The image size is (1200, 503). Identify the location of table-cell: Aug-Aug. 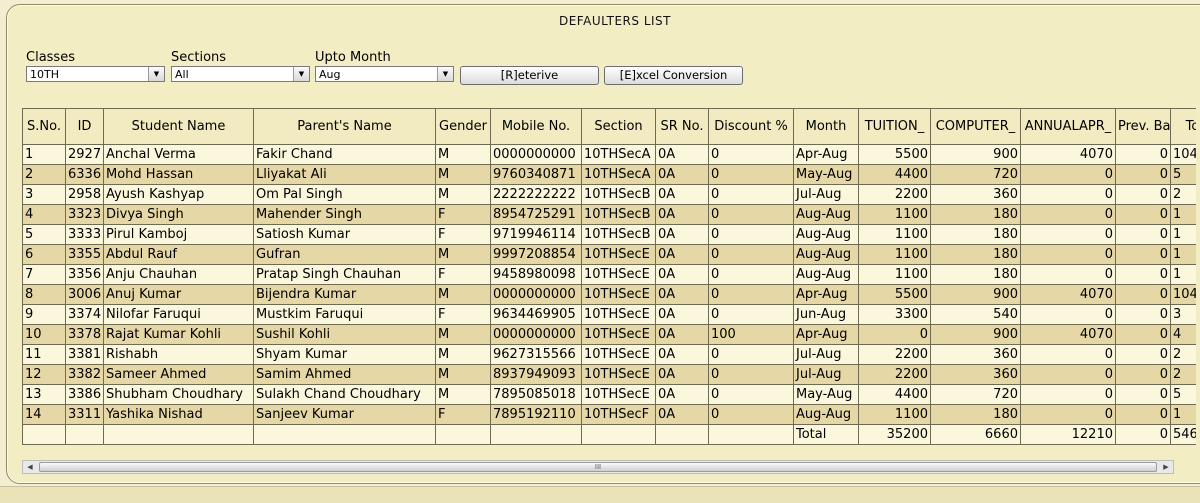
(826, 274).